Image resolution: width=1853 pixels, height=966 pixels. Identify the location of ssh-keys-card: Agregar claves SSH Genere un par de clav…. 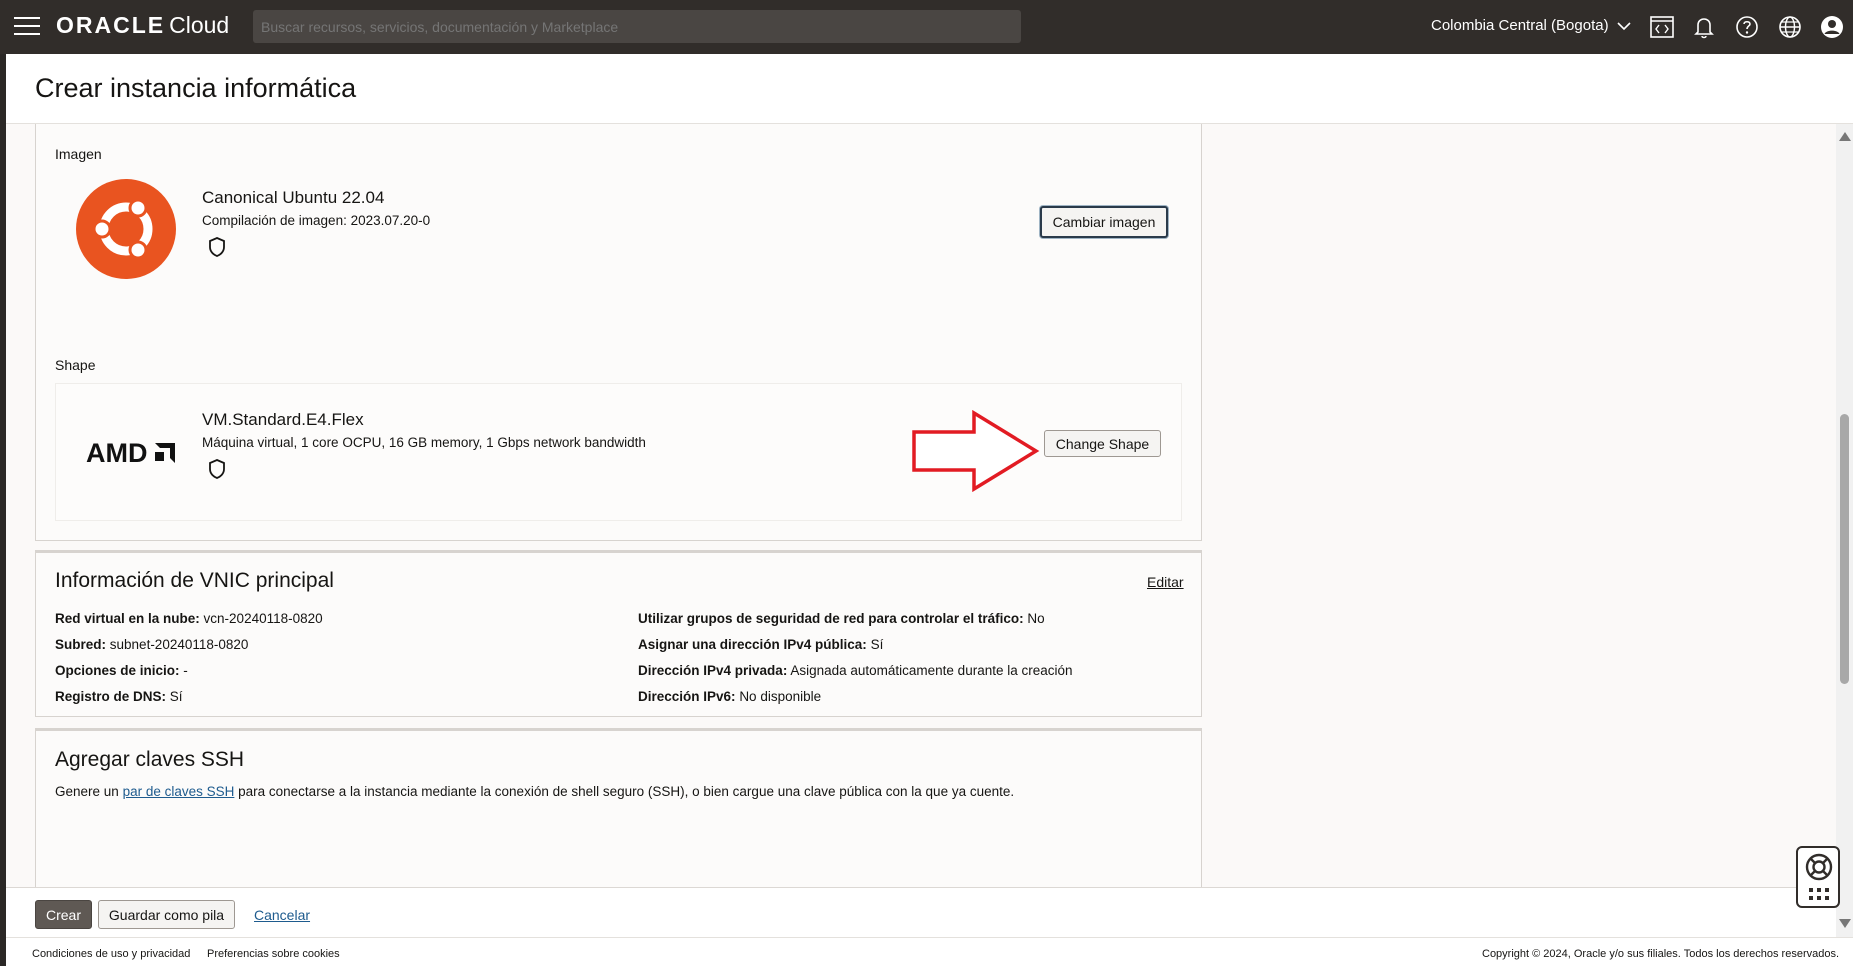
(618, 807).